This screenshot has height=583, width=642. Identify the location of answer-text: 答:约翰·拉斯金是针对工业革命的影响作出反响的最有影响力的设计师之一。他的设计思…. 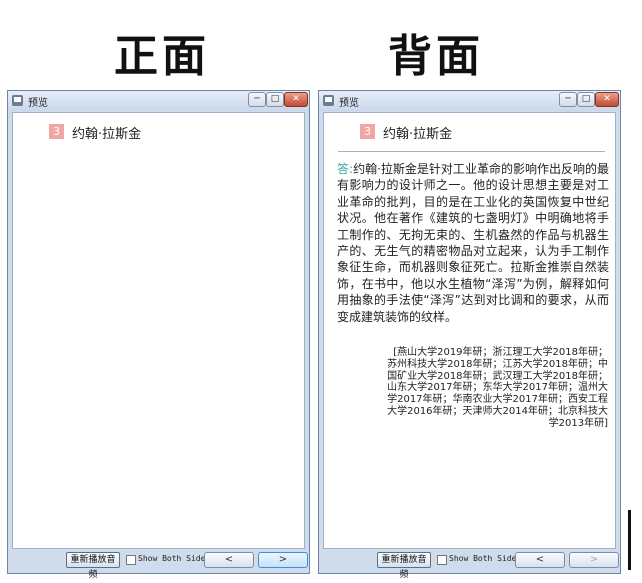
(473, 243).